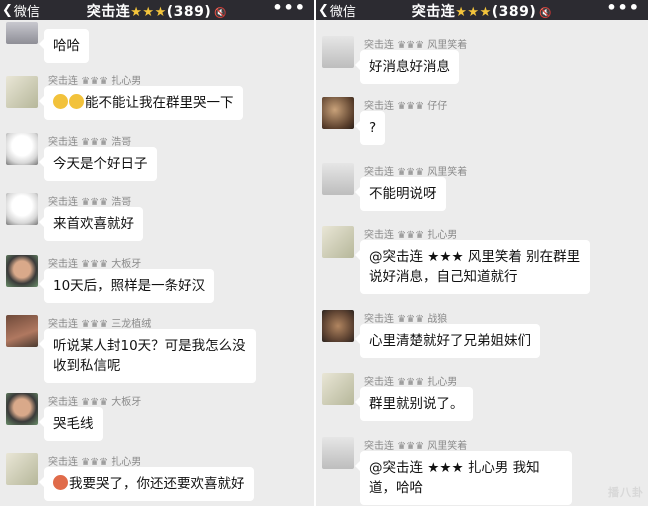  Describe the element at coordinates (626, 492) in the screenshot. I see `watermark: 播八卦` at that location.